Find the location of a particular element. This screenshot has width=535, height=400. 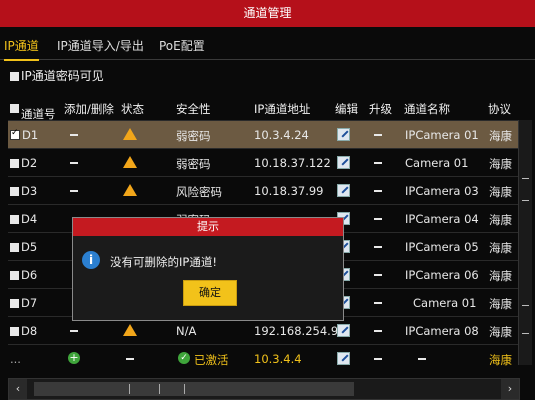

header-channel: 通道号 is located at coordinates (33, 111).